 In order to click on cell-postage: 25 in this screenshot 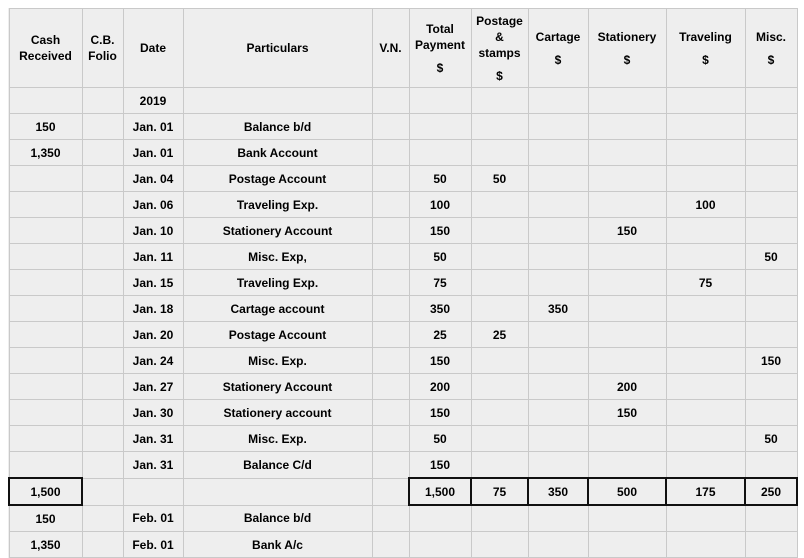, I will do `click(499, 334)`.